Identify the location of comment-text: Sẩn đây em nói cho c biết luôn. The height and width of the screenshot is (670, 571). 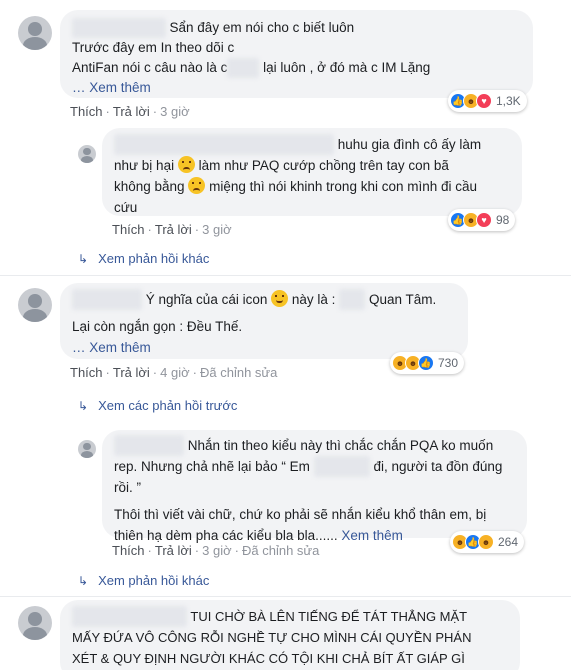
(262, 27).